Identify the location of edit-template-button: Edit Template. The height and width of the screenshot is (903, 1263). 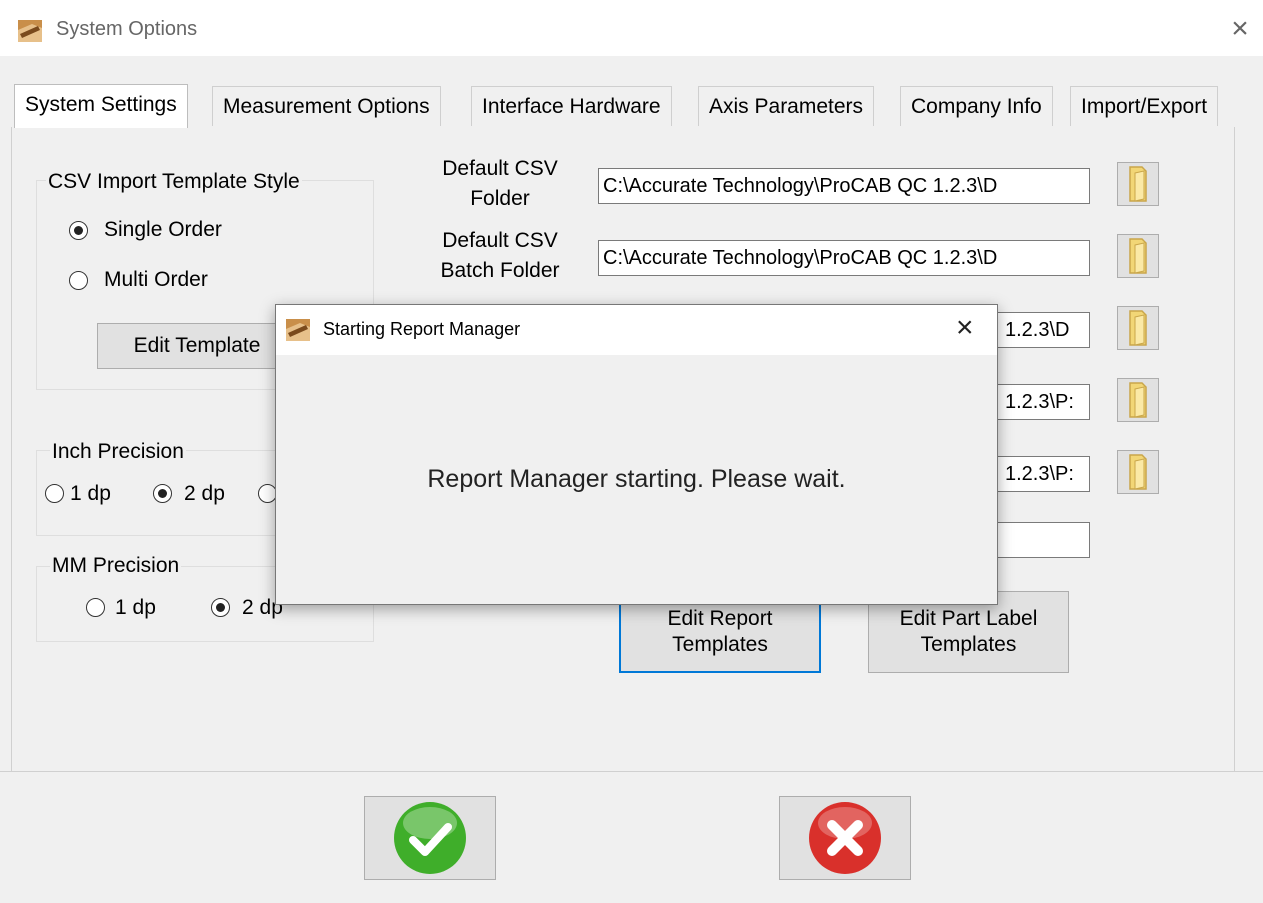
(197, 346).